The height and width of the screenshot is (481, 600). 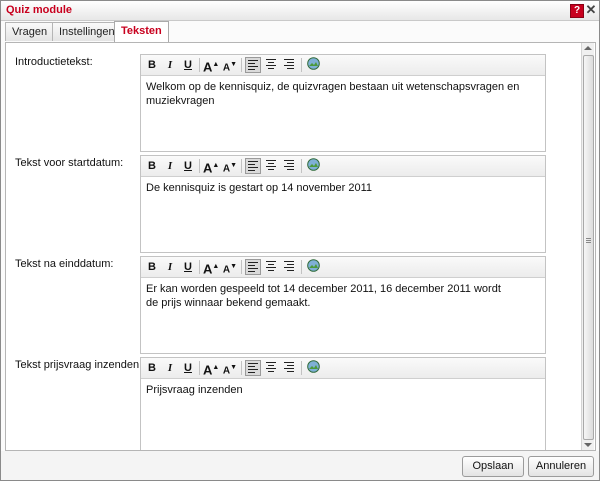 I want to click on tab-teksten: Teksten, so click(x=141, y=31).